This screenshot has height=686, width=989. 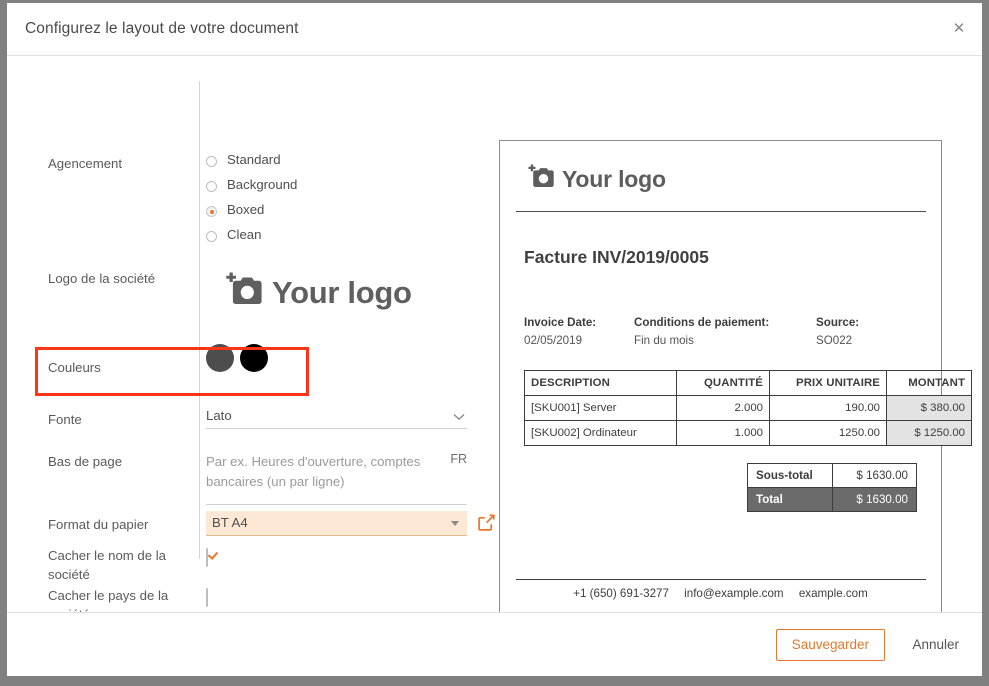 I want to click on preview-logo-text: Your logo, so click(x=614, y=179).